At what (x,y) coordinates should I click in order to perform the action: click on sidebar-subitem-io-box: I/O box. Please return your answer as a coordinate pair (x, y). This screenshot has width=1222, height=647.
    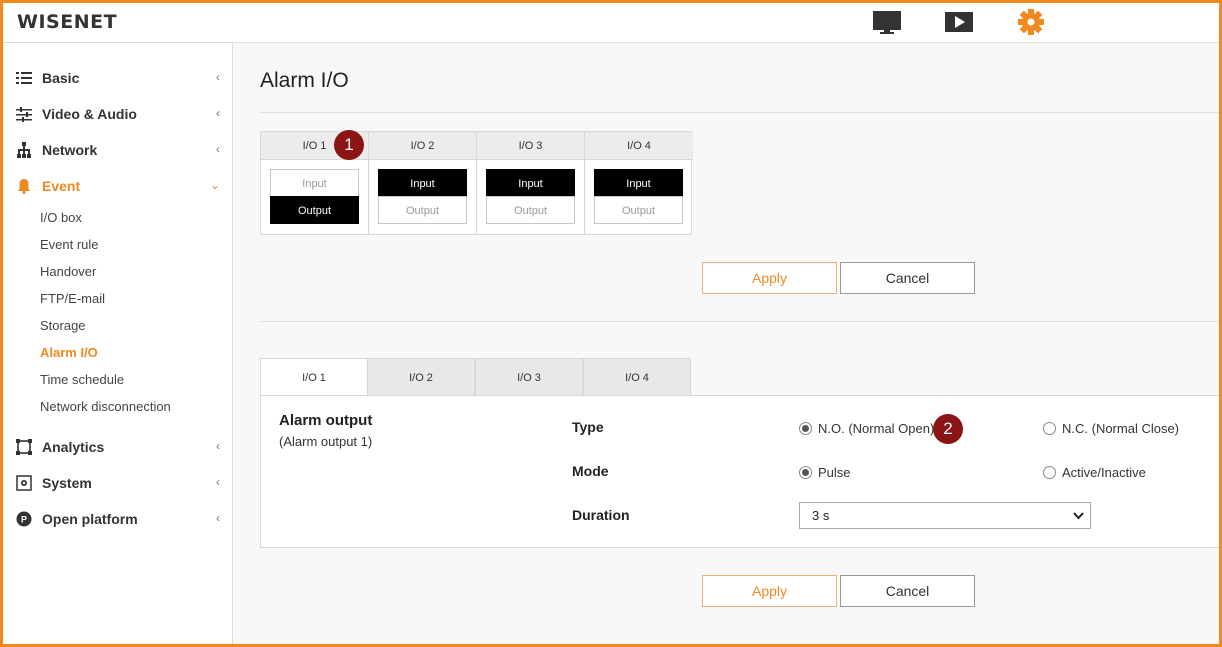
    Looking at the image, I should click on (61, 217).